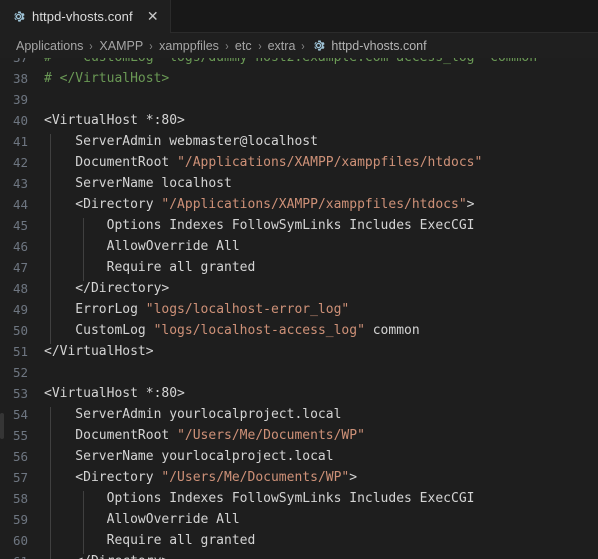 The image size is (598, 559). Describe the element at coordinates (299, 99) in the screenshot. I see `code-line: 39` at that location.